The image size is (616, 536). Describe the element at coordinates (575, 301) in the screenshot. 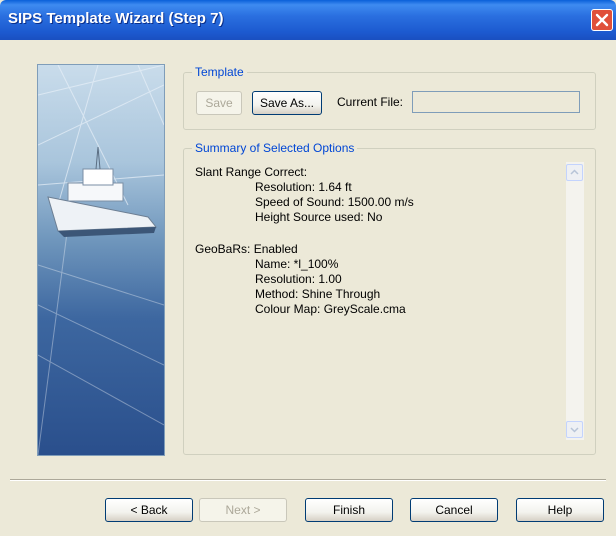

I see `summary-scrollbar` at that location.